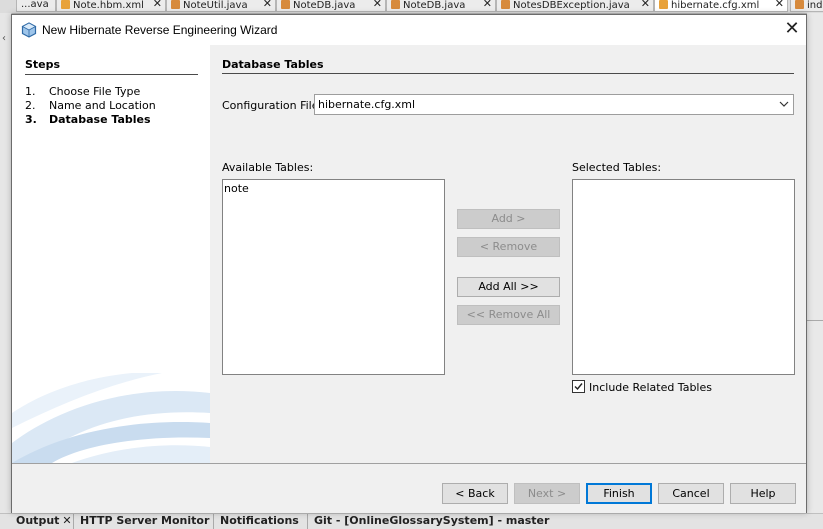 This screenshot has height=529, width=823. I want to click on step-number: 3., so click(31, 119).